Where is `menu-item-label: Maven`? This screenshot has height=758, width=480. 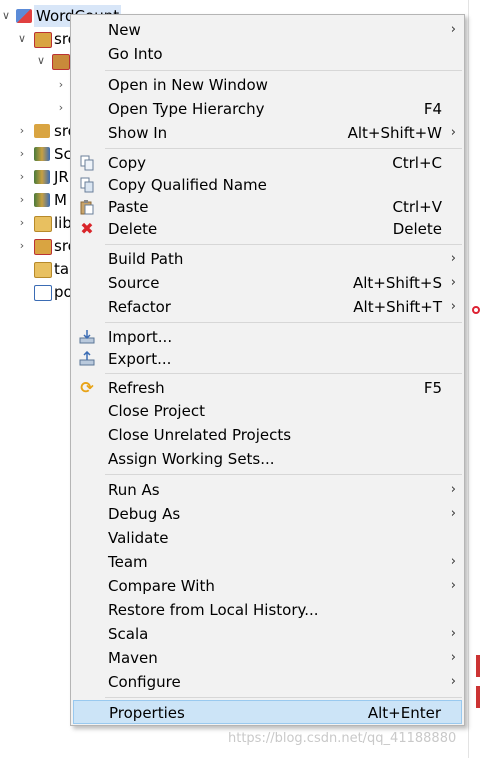
menu-item-label: Maven is located at coordinates (133, 658).